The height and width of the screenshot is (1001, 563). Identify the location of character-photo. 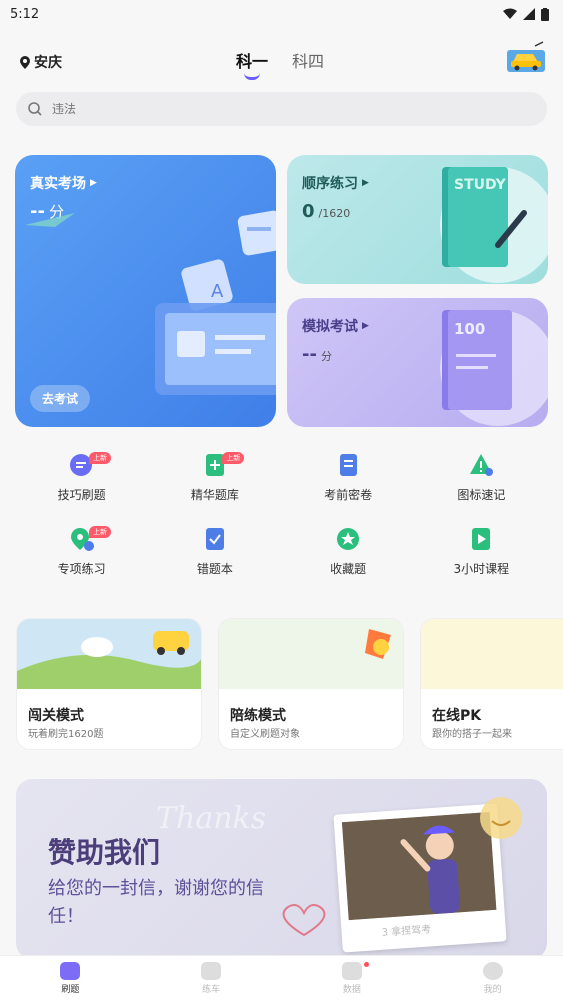
(419, 866).